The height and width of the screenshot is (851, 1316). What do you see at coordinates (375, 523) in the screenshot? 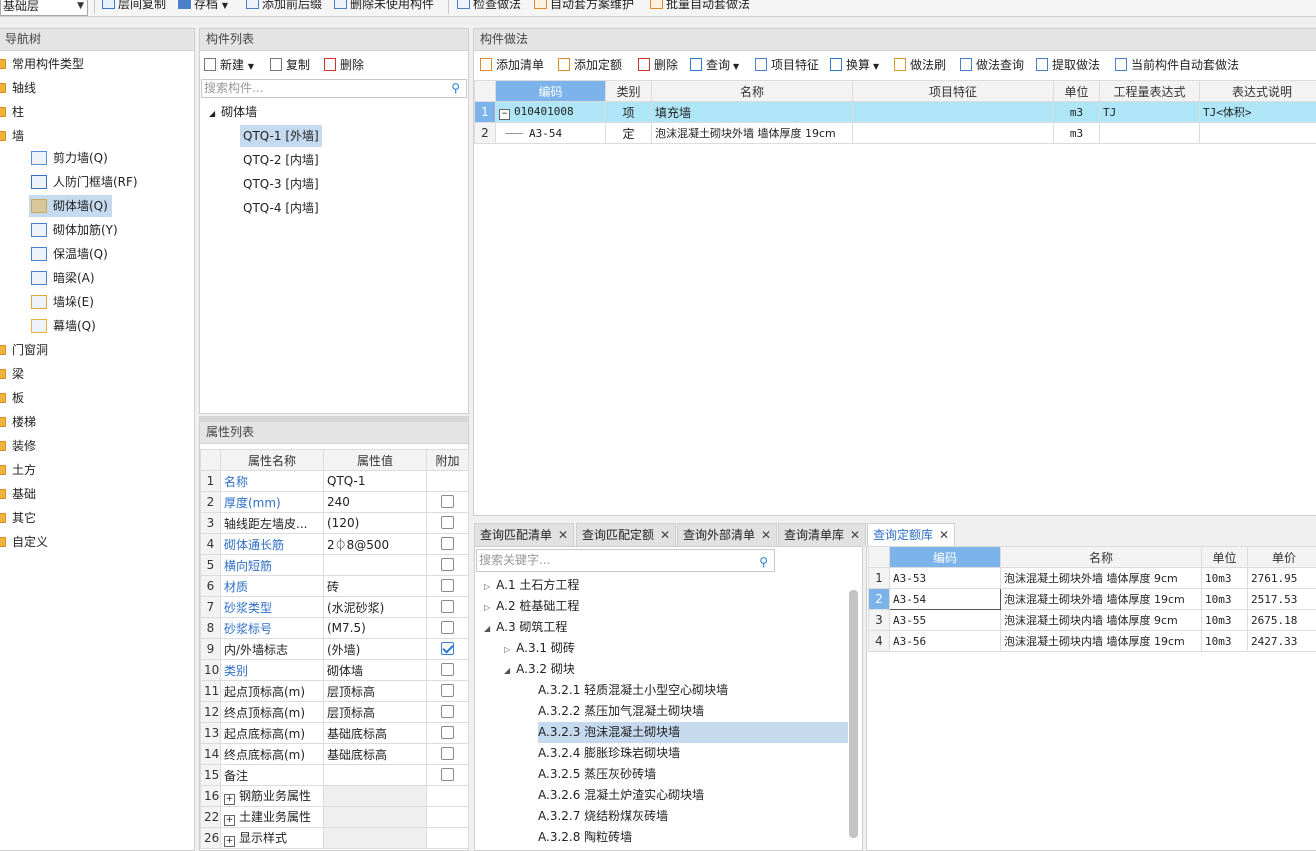
I see `property-value: (120)` at bounding box center [375, 523].